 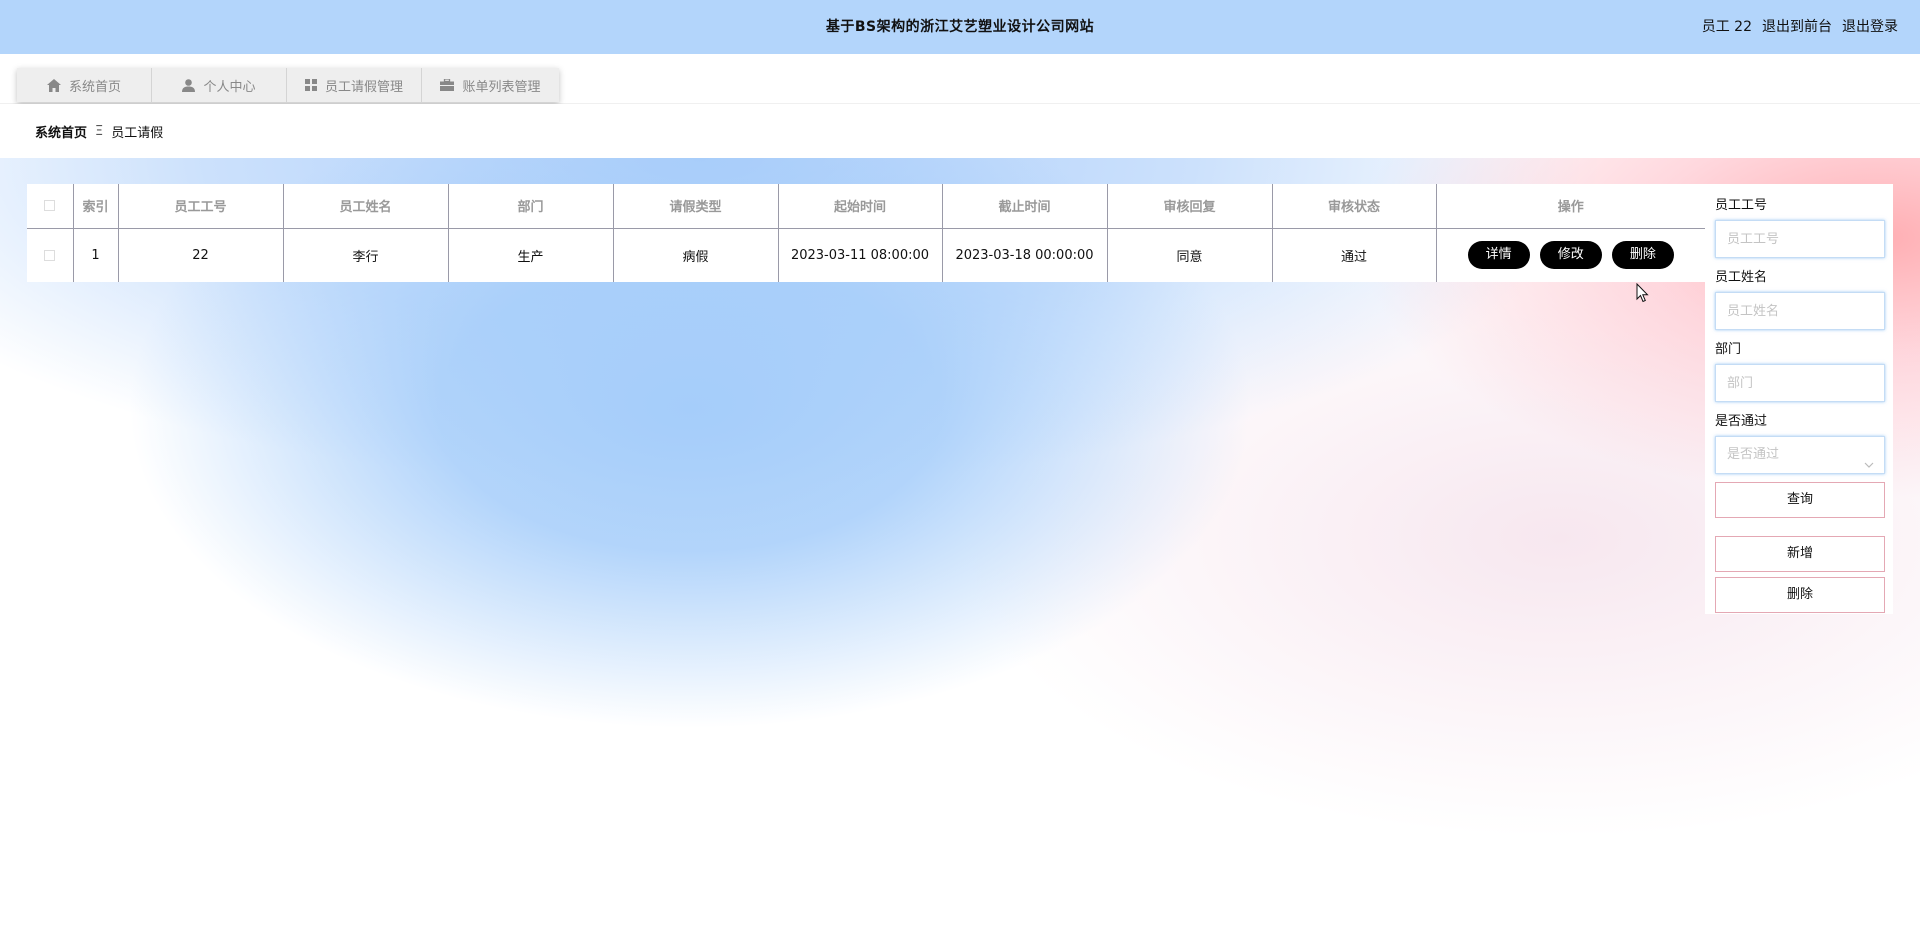 I want to click on user-label: 员工 22, so click(x=1726, y=27).